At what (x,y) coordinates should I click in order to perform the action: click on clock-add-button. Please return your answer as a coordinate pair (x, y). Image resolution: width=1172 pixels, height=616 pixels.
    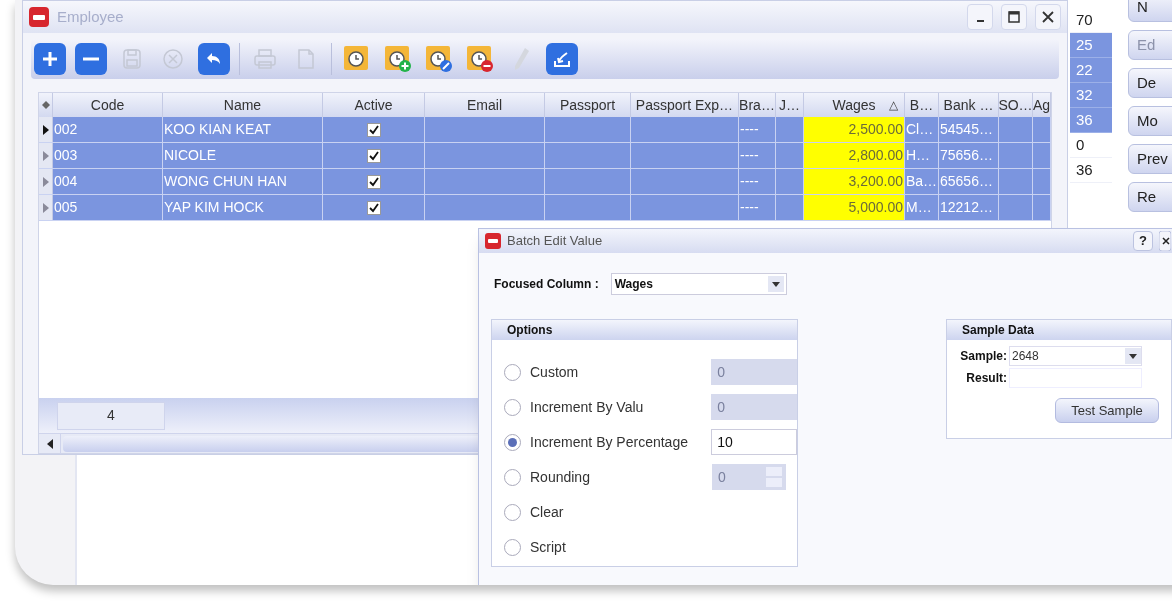
    Looking at the image, I should click on (398, 59).